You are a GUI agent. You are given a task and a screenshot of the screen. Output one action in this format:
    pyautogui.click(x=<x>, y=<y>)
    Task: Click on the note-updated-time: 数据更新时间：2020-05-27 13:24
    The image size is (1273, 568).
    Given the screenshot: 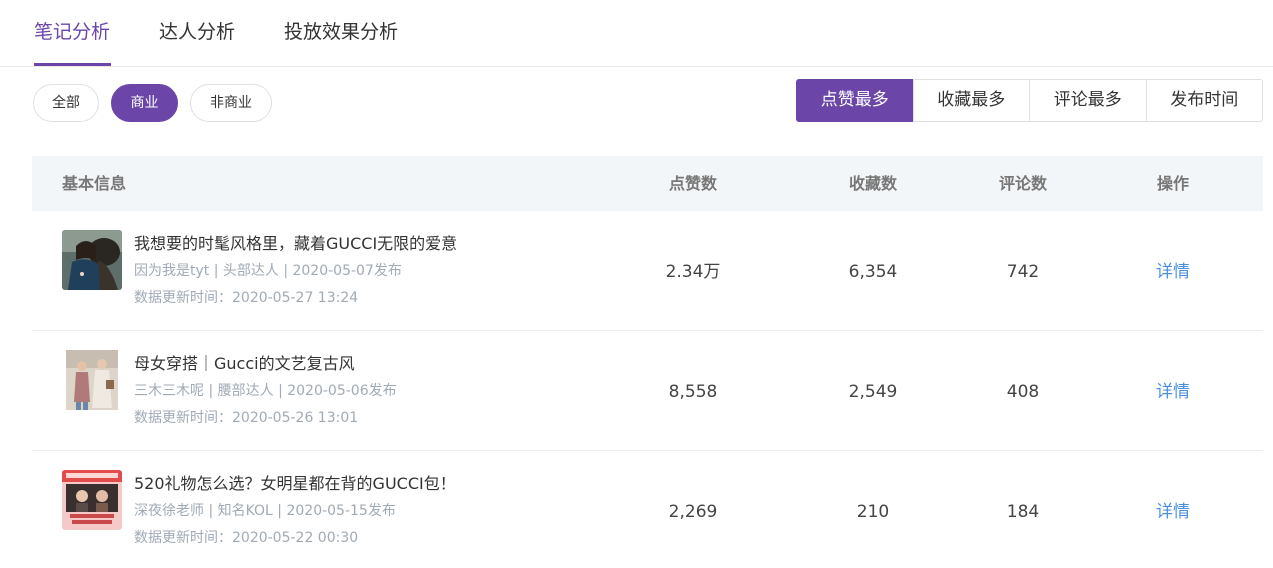 What is the action you would take?
    pyautogui.click(x=246, y=298)
    